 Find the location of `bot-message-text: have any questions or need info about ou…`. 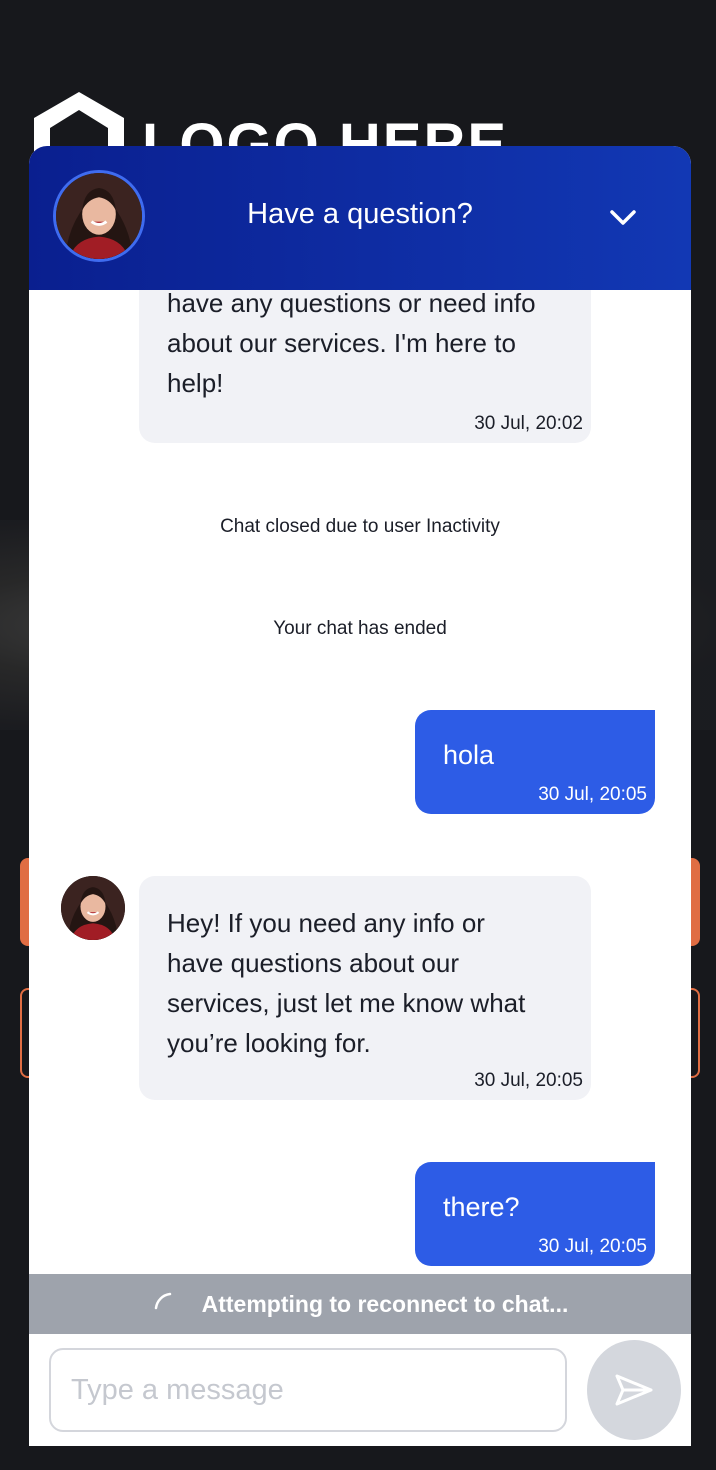

bot-message-text: have any questions or need info about ou… is located at coordinates (365, 346).